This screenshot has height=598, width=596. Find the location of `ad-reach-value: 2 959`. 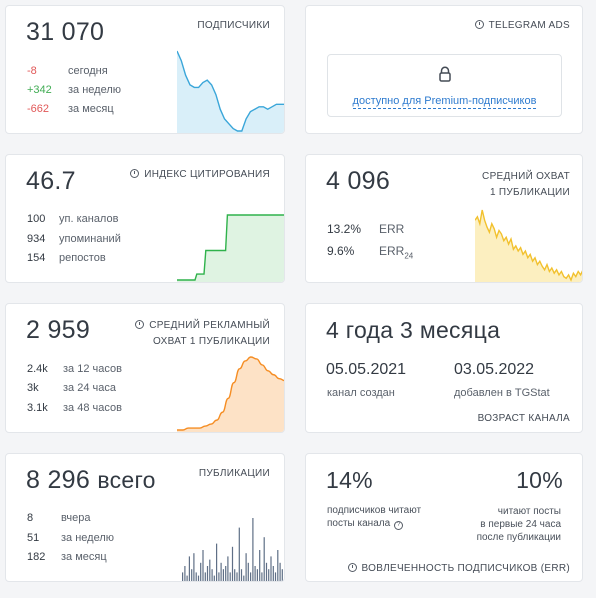

ad-reach-value: 2 959 is located at coordinates (58, 330).